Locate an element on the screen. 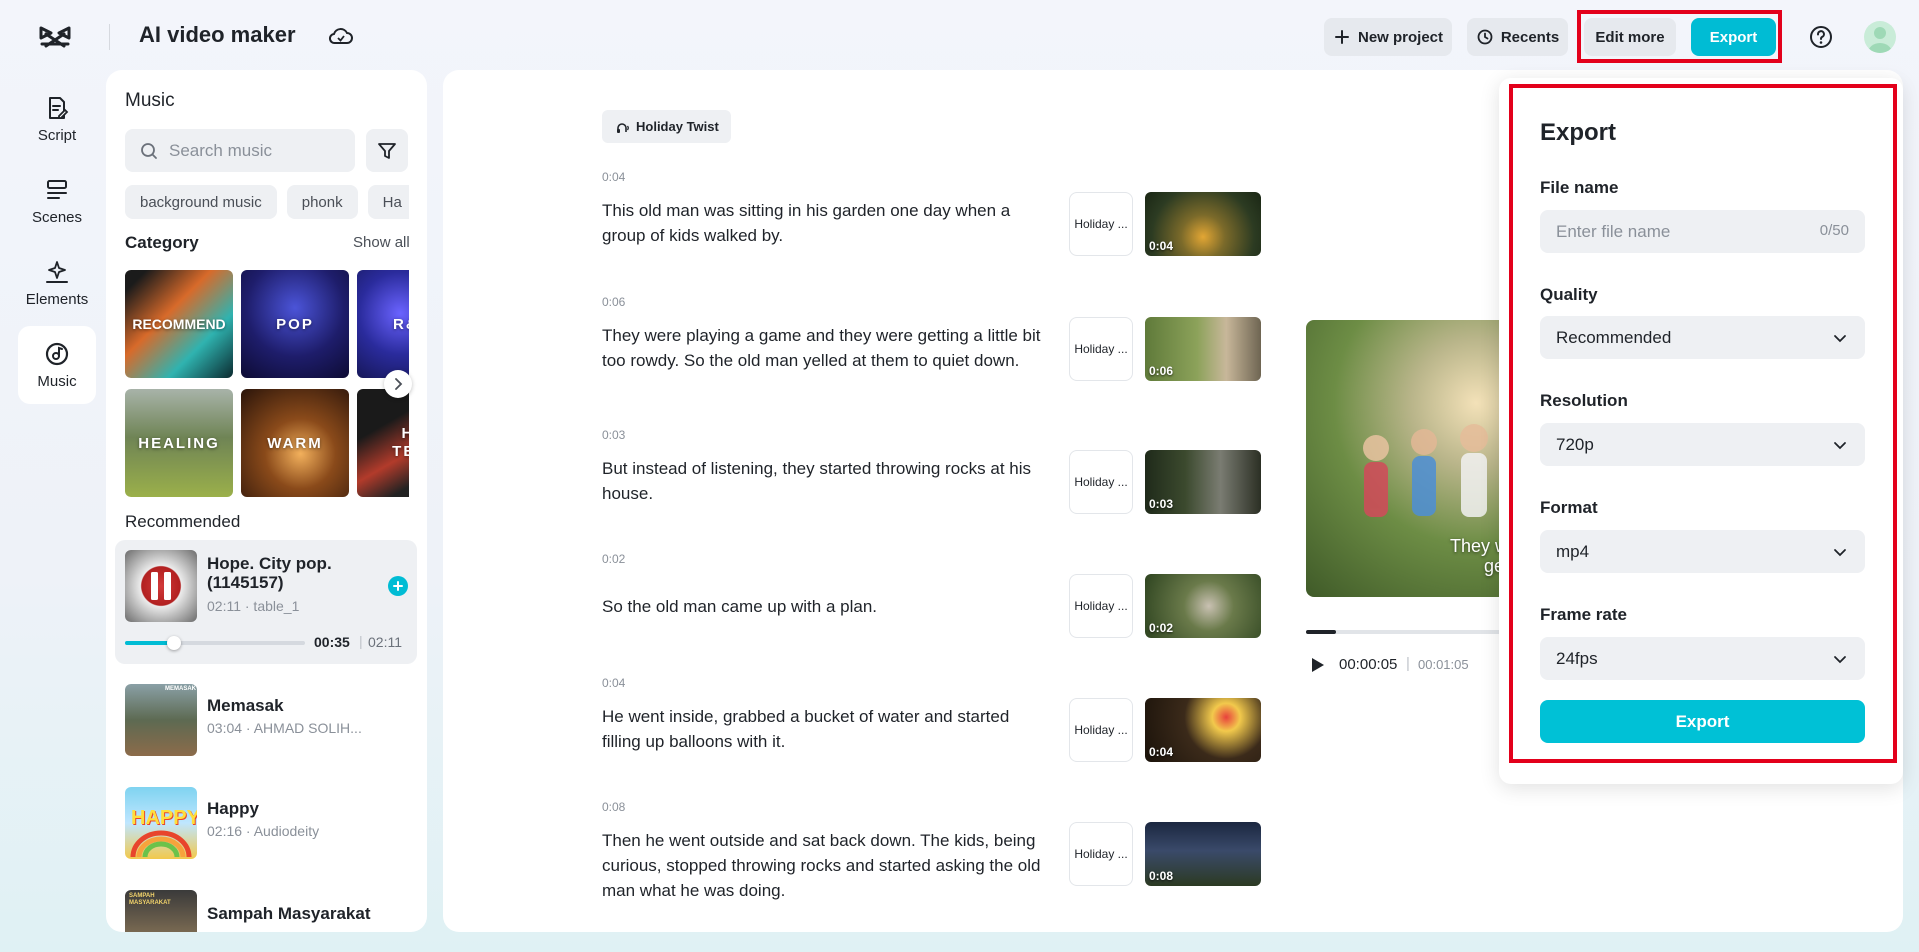 The width and height of the screenshot is (1919, 952). add-track-button is located at coordinates (398, 586).